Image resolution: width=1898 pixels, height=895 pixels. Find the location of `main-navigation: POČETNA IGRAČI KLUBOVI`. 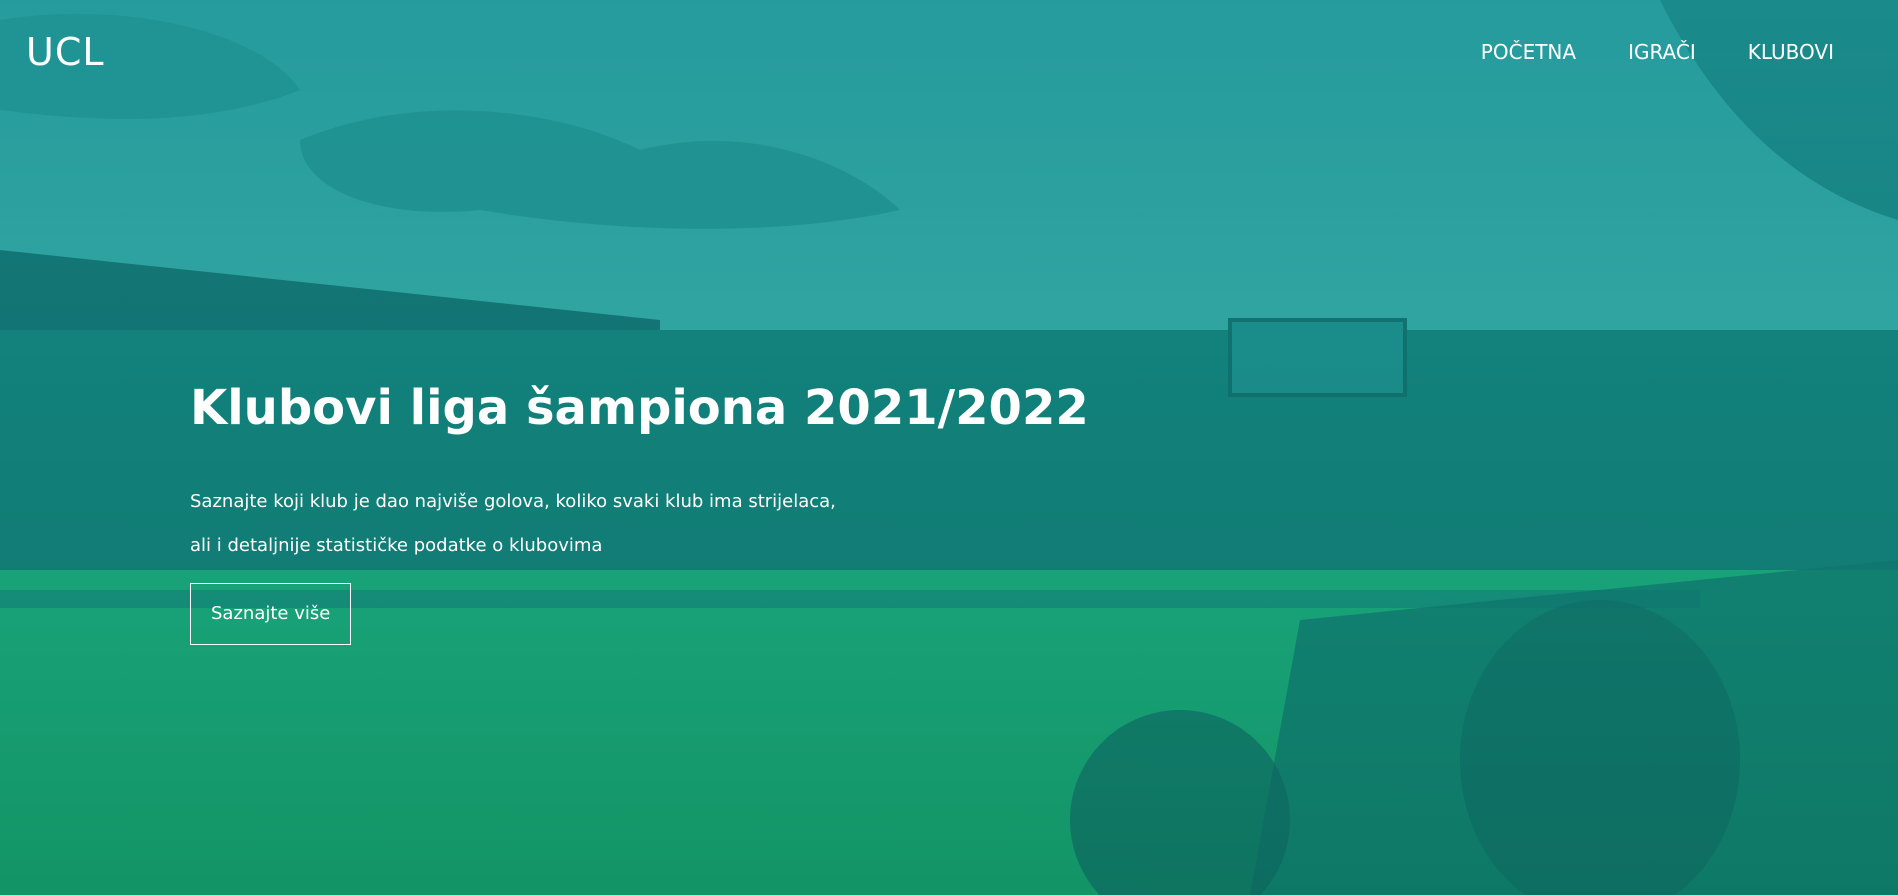

main-navigation: POČETNA IGRAČI KLUBOVI is located at coordinates (1657, 52).